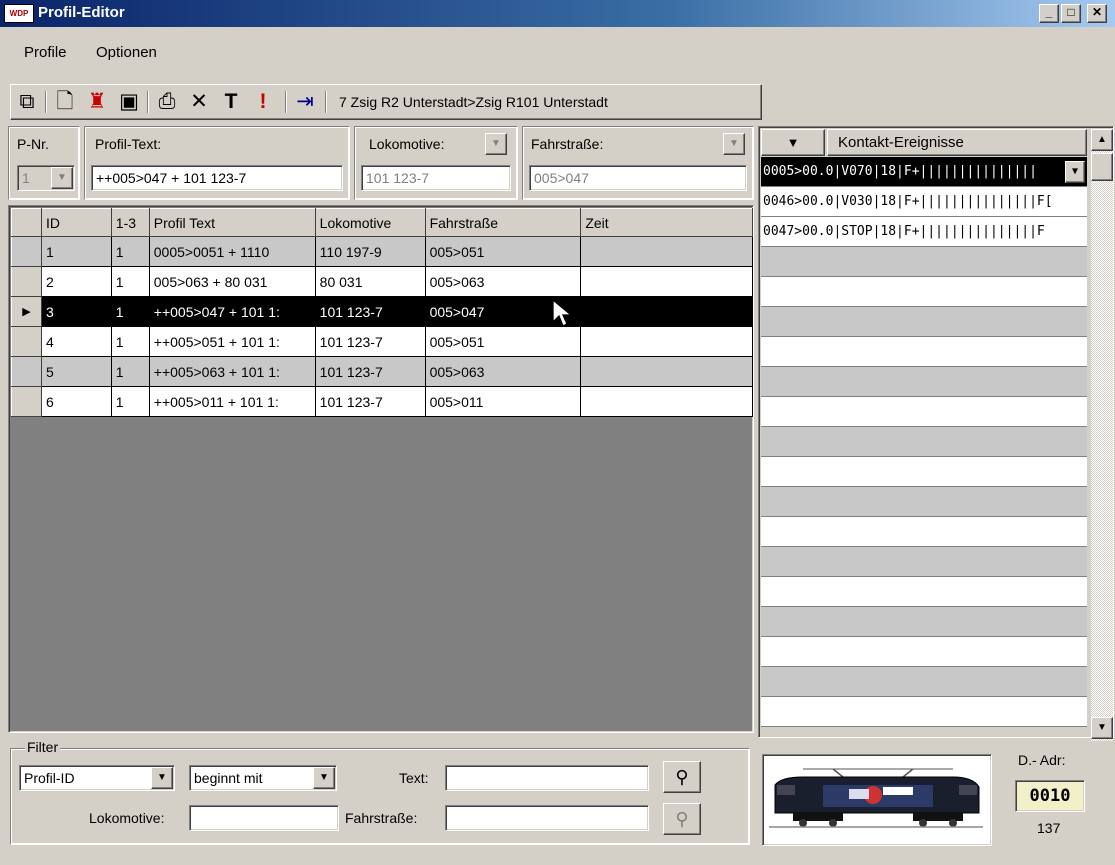 Image resolution: width=1115 pixels, height=865 pixels. I want to click on cell-profil-text: ++005>063 + 101 1:, so click(232, 371).